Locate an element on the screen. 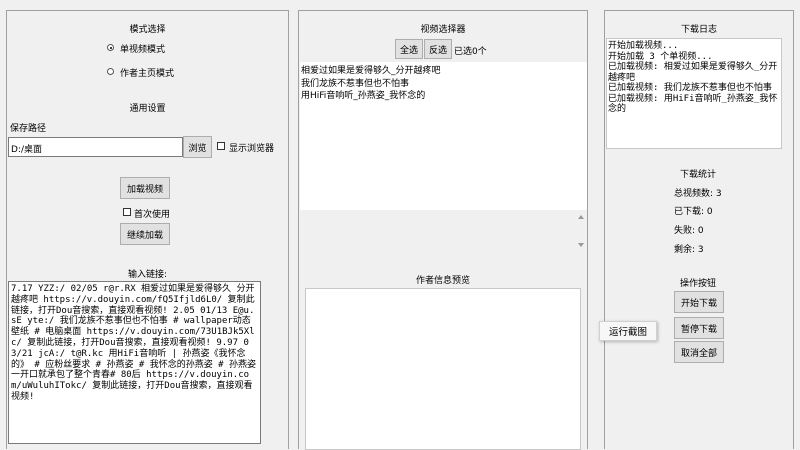  scroll-down-icon is located at coordinates (581, 245).